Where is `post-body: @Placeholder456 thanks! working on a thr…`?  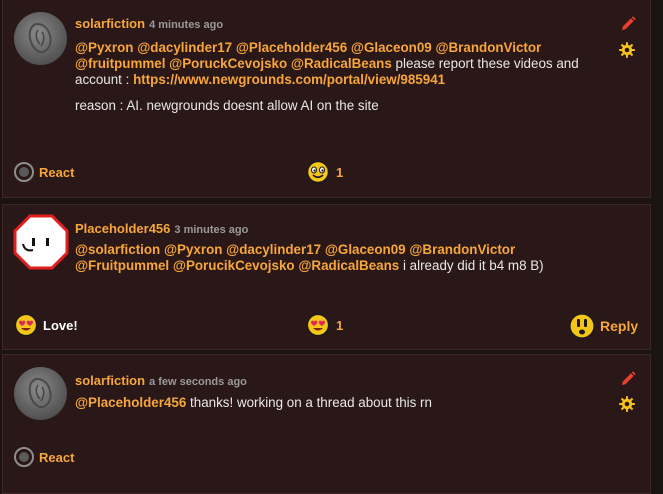 post-body: @Placeholder456 thanks! working on a thr… is located at coordinates (330, 408).